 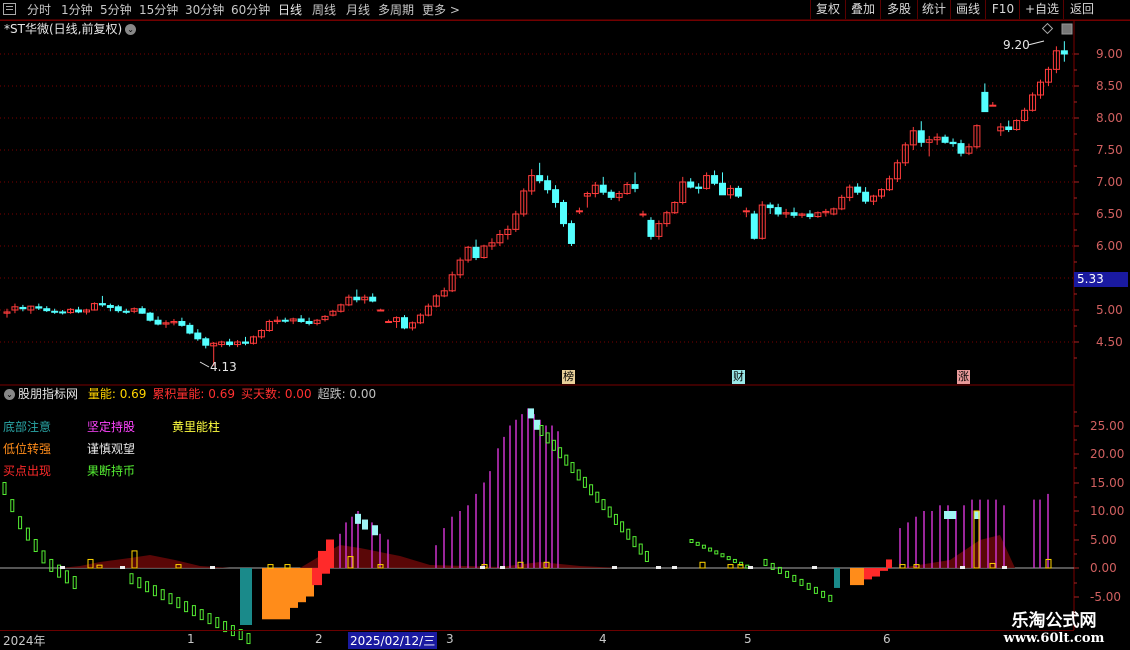 I want to click on date-label: 3, so click(x=450, y=639).